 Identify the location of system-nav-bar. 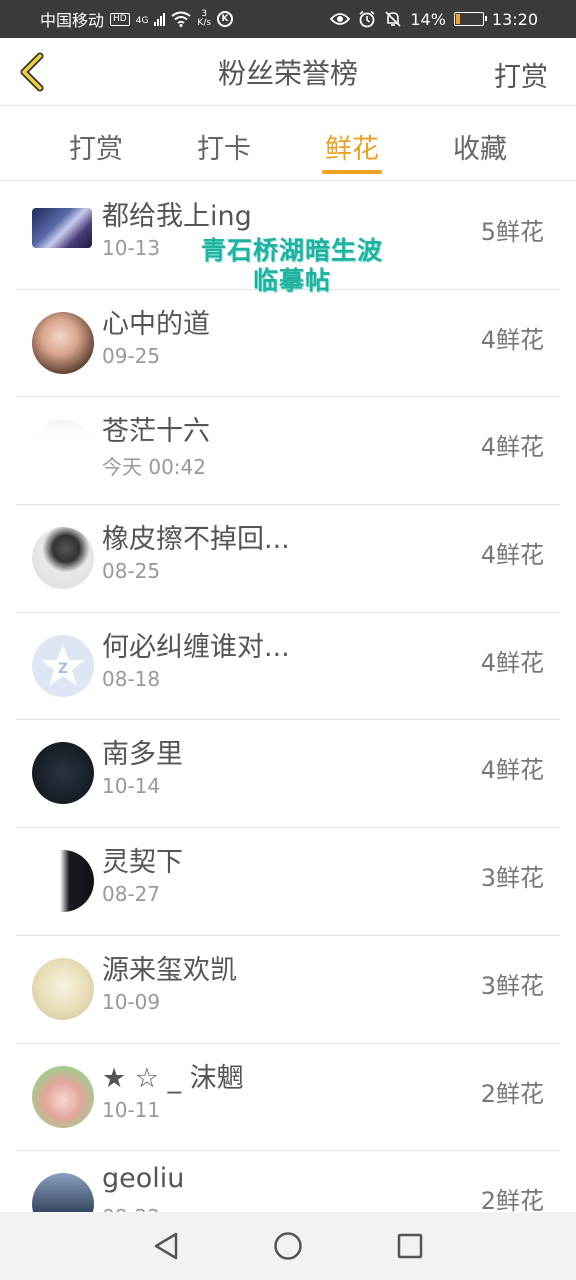
(288, 1246).